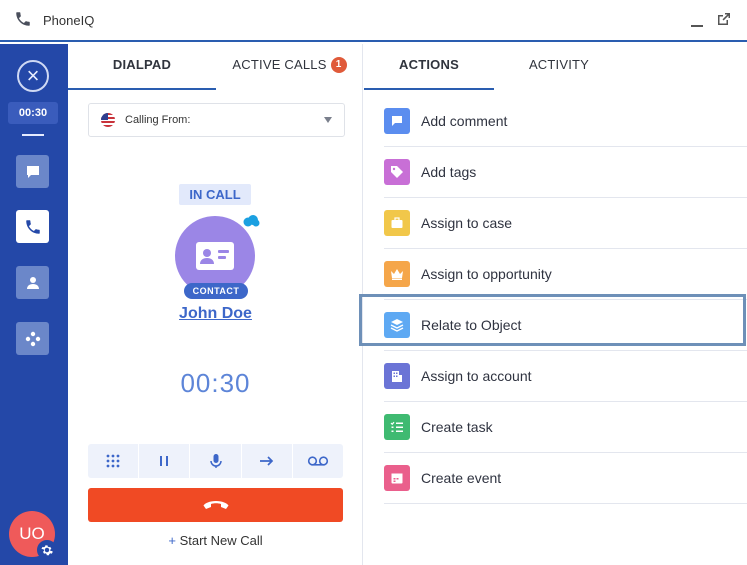  What do you see at coordinates (397, 121) in the screenshot?
I see `comment-icon` at bounding box center [397, 121].